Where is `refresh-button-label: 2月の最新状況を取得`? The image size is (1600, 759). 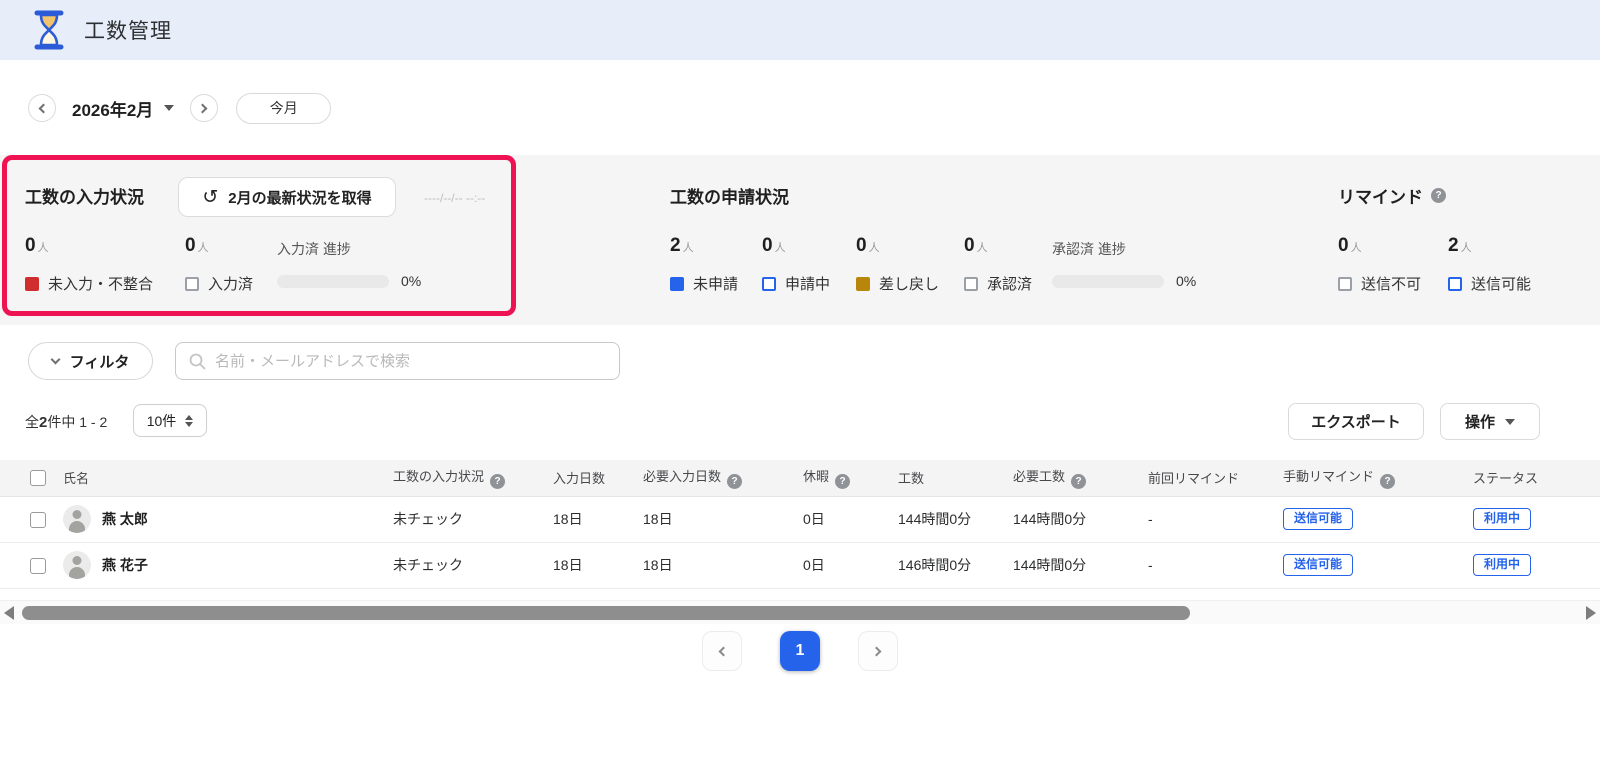 refresh-button-label: 2月の最新状況を取得 is located at coordinates (300, 198).